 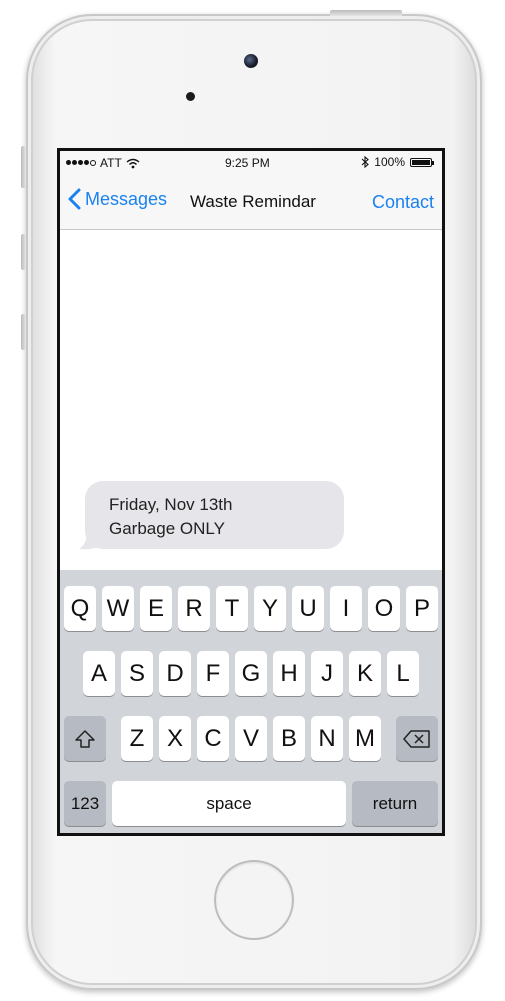 I want to click on key-w: W, so click(x=118, y=608).